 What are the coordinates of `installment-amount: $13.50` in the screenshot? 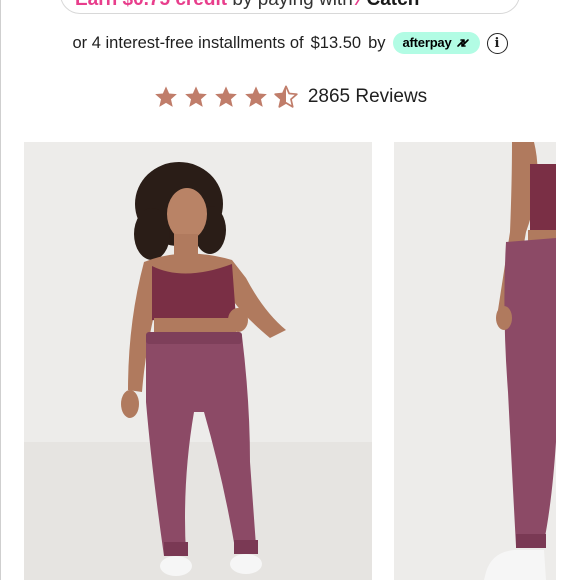 It's located at (336, 42).